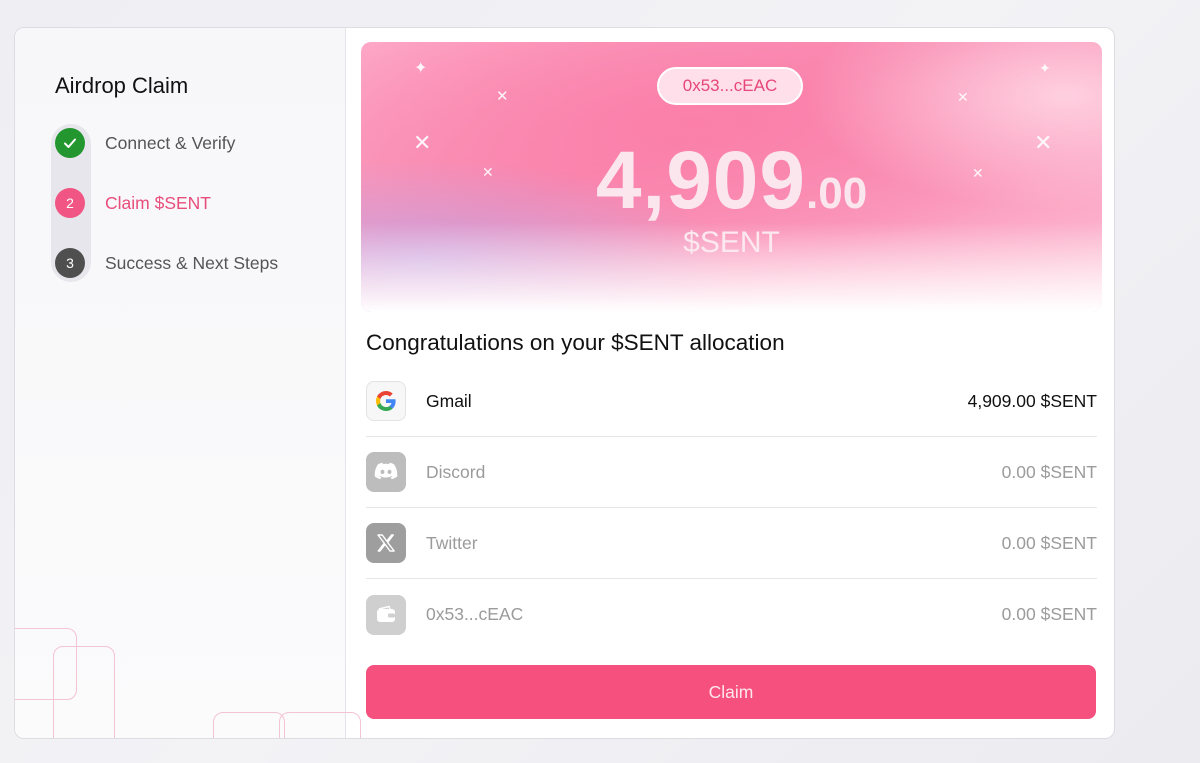 This screenshot has width=1200, height=763. Describe the element at coordinates (386, 543) in the screenshot. I see `x-twitter-icon` at that location.